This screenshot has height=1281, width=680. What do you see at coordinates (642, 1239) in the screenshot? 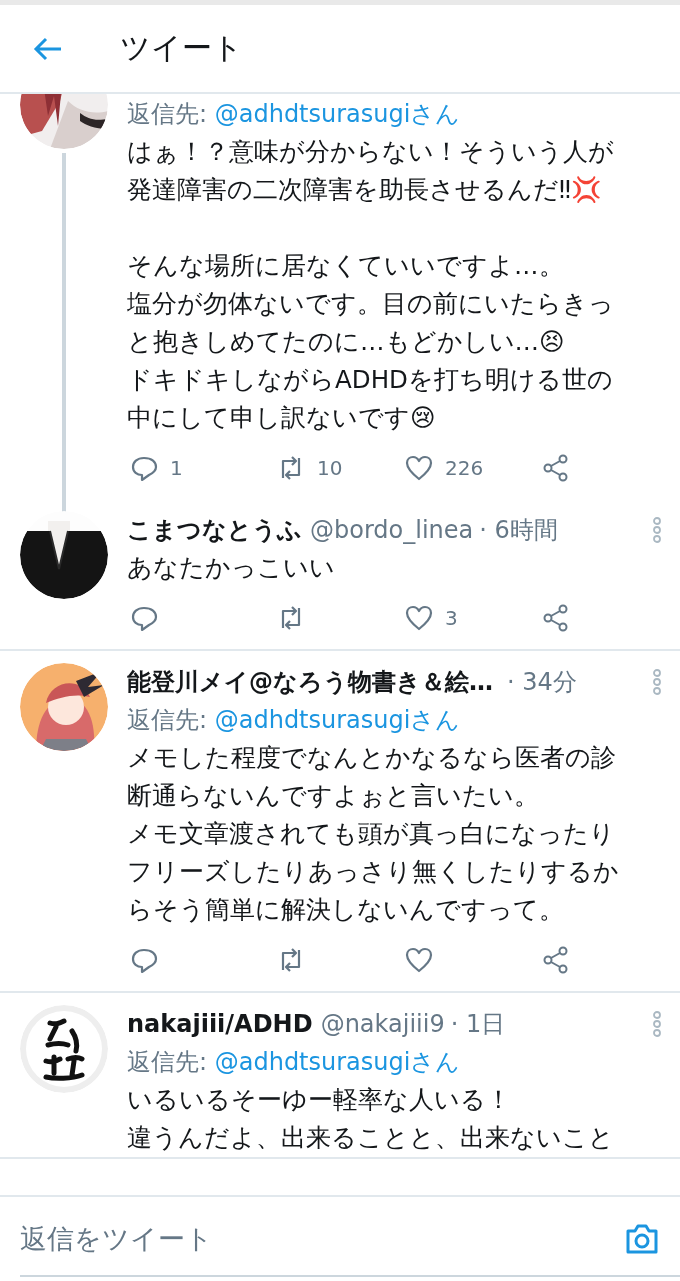
I see `camera-icon` at bounding box center [642, 1239].